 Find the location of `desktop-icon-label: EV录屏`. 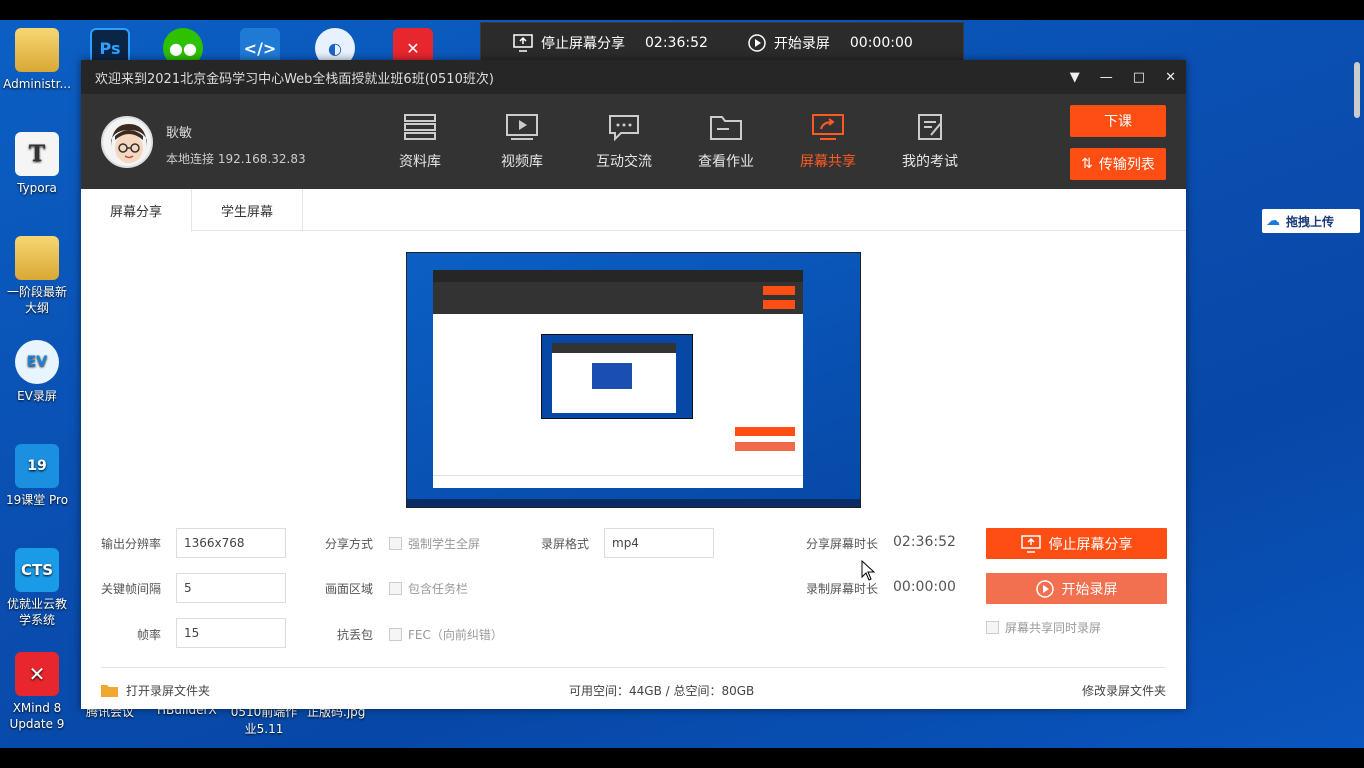

desktop-icon-label: EV录屏 is located at coordinates (37, 396).